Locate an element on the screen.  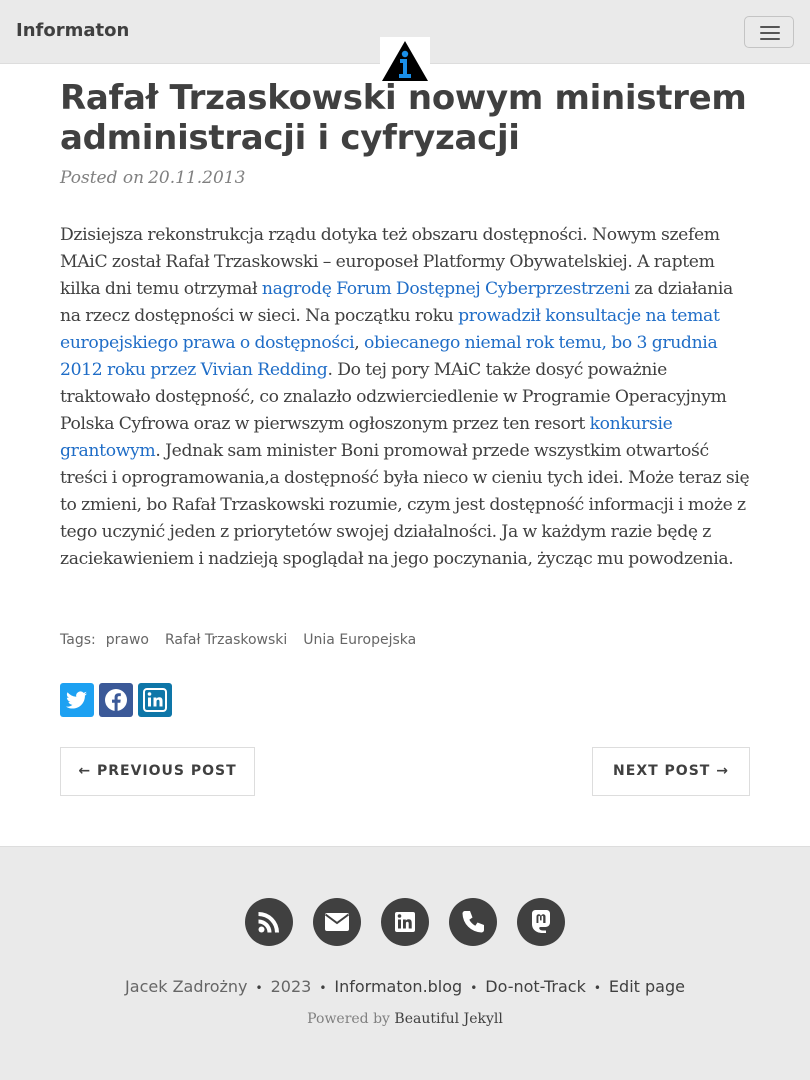
phone-link is located at coordinates (473, 922).